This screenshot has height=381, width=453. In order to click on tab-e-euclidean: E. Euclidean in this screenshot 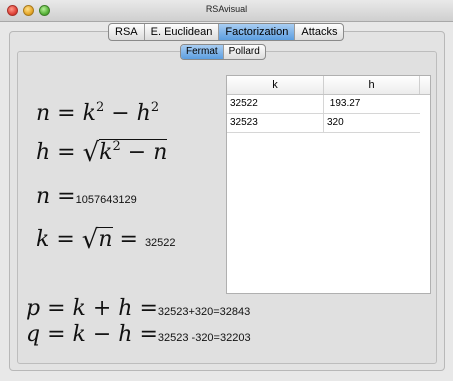, I will do `click(182, 32)`.